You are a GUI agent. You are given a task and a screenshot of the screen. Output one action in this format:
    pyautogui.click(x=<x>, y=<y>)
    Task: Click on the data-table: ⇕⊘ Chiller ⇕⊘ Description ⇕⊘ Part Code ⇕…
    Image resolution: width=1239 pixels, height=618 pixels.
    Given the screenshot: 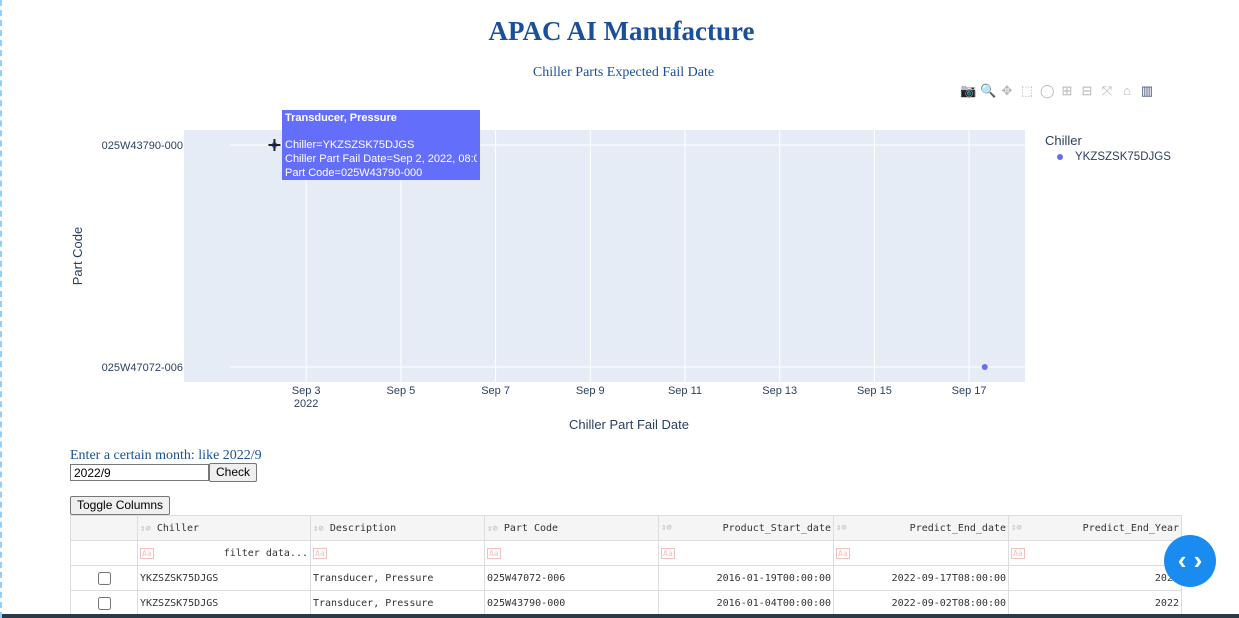 What is the action you would take?
    pyautogui.click(x=626, y=565)
    